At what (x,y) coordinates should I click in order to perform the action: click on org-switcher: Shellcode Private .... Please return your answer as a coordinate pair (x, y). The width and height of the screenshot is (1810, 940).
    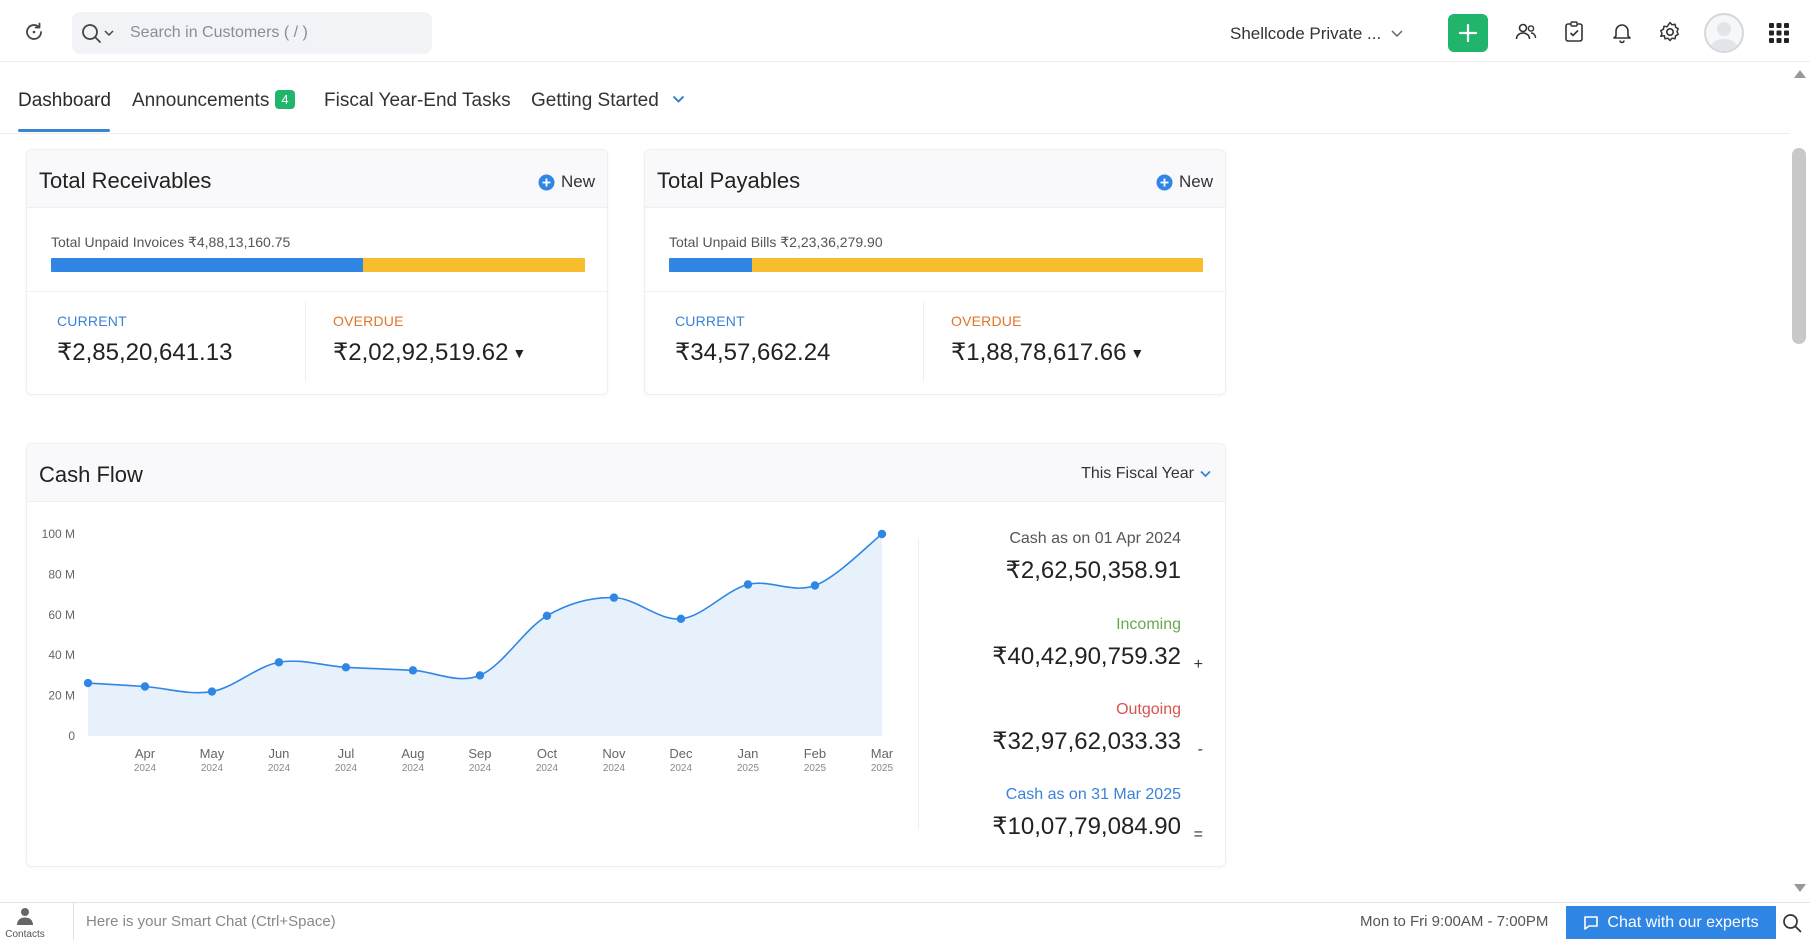
    Looking at the image, I should click on (1316, 34).